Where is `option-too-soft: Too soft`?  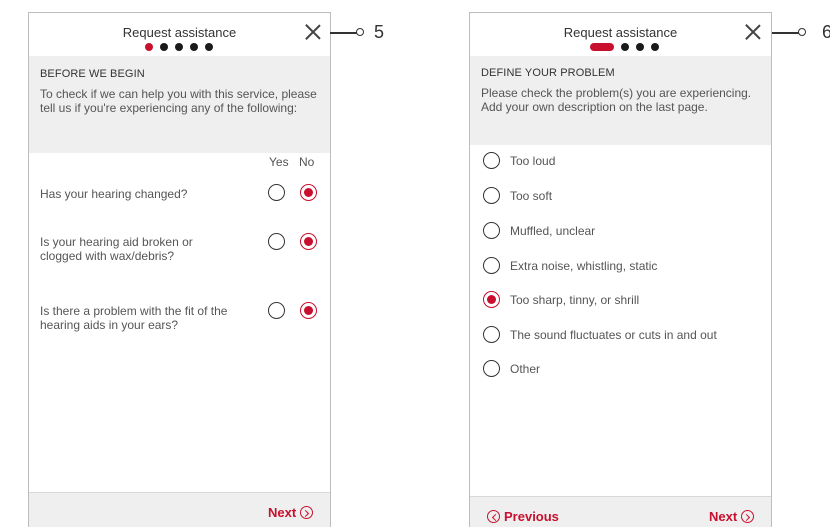 option-too-soft: Too soft is located at coordinates (623, 197).